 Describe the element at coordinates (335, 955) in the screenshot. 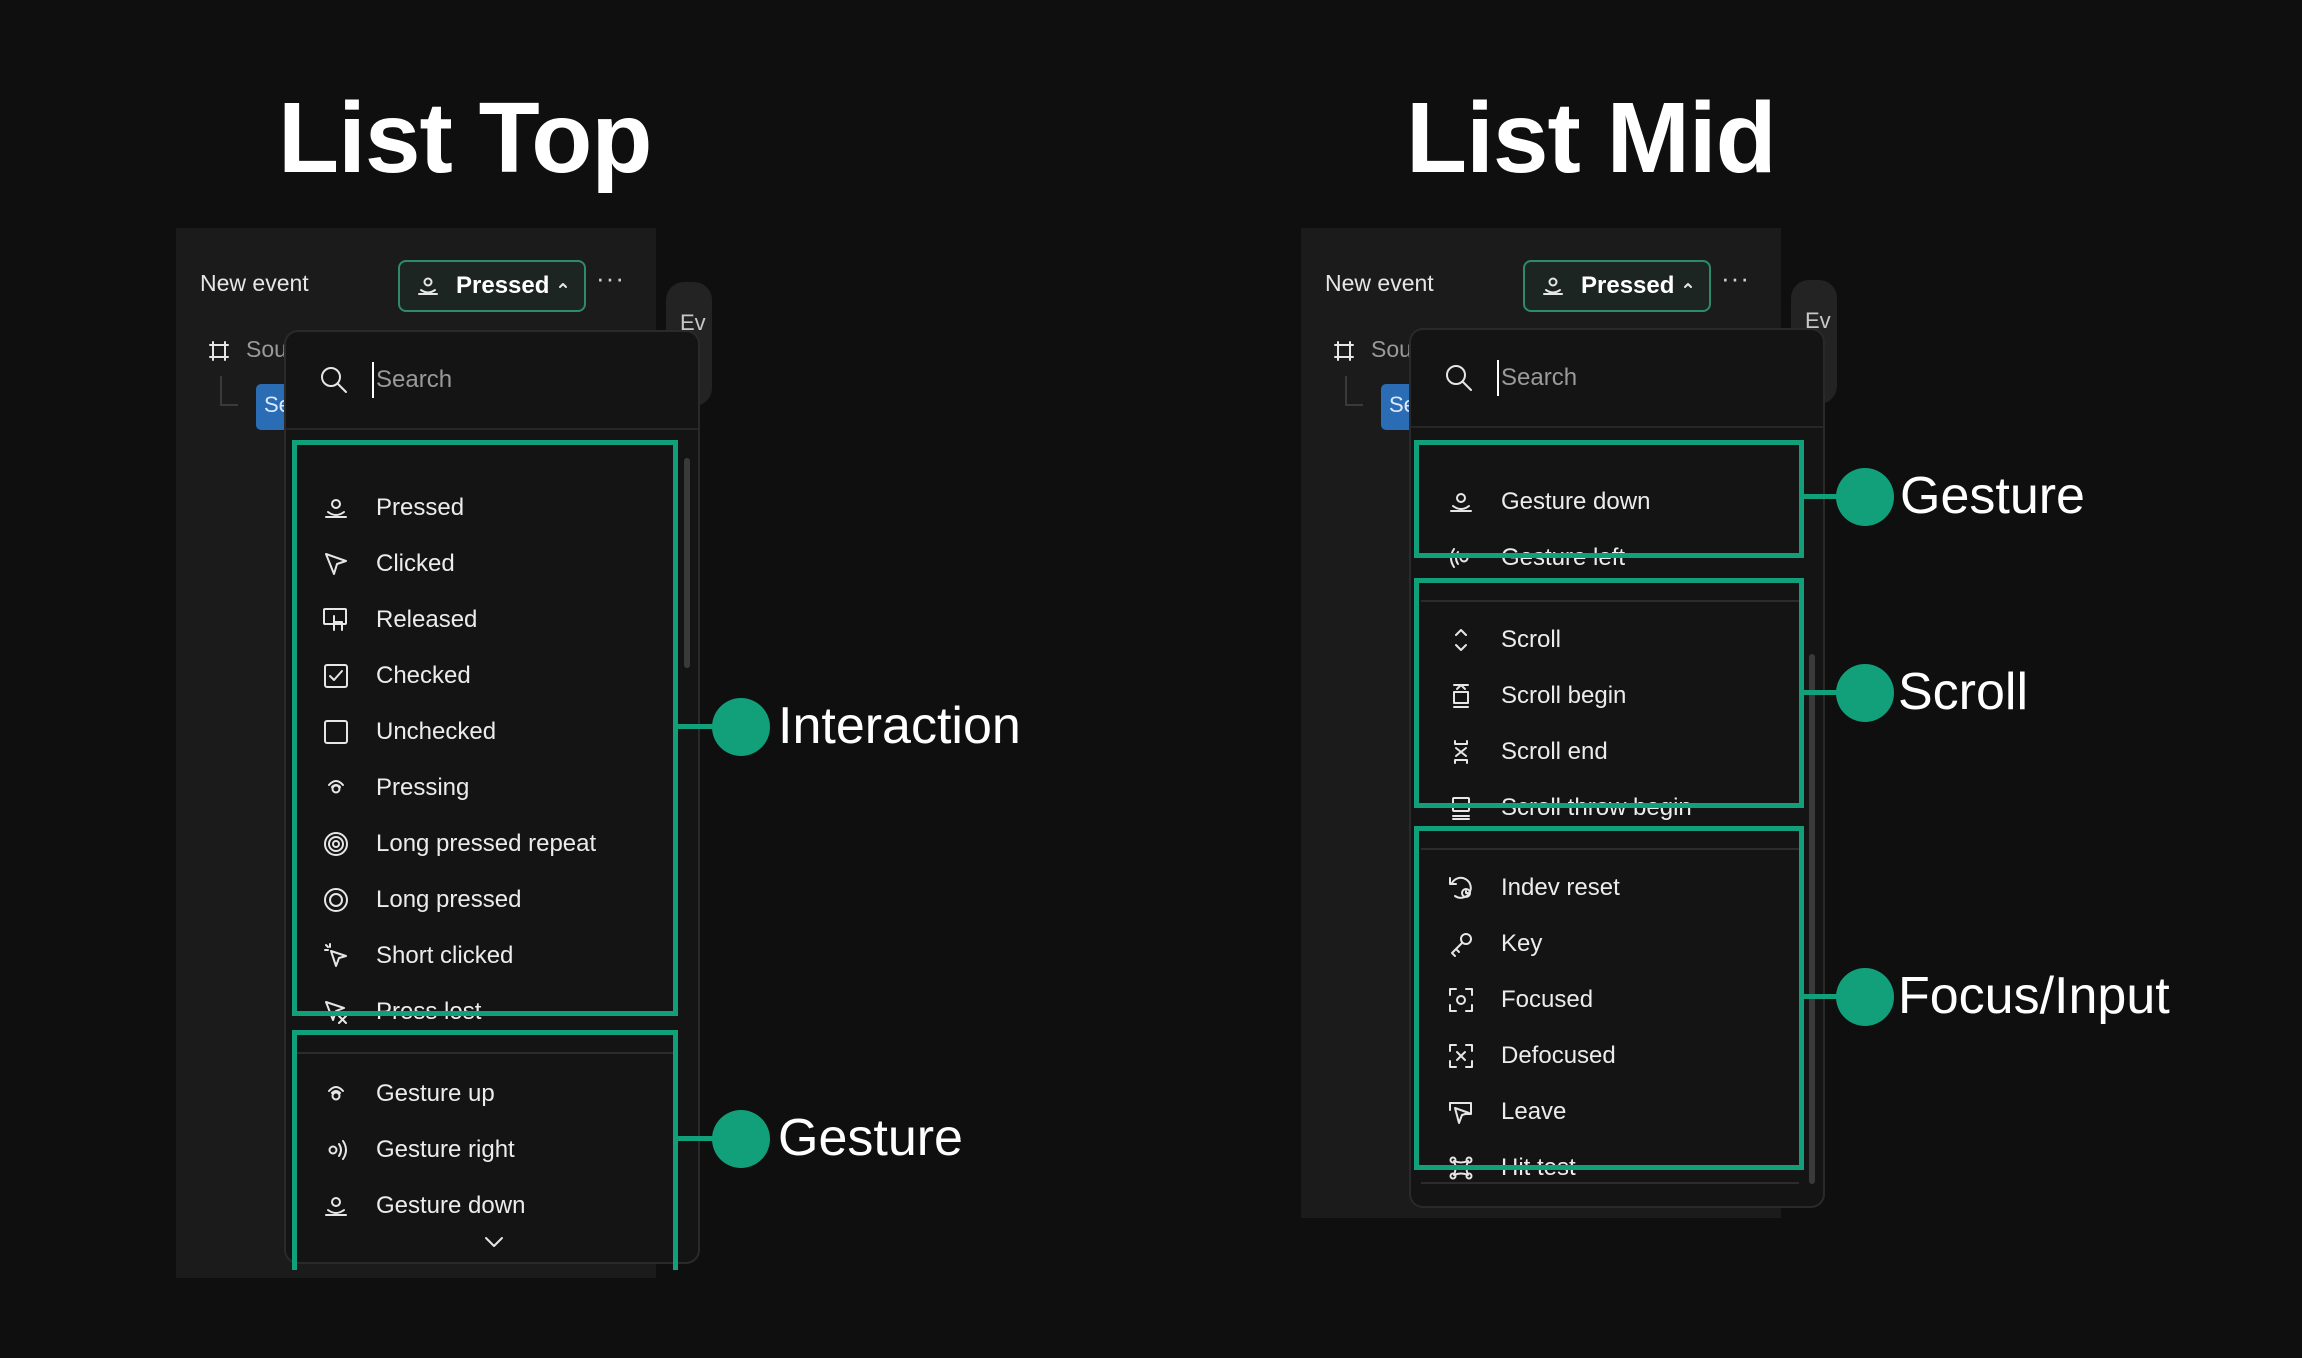

I see `short-clicked-icon` at that location.